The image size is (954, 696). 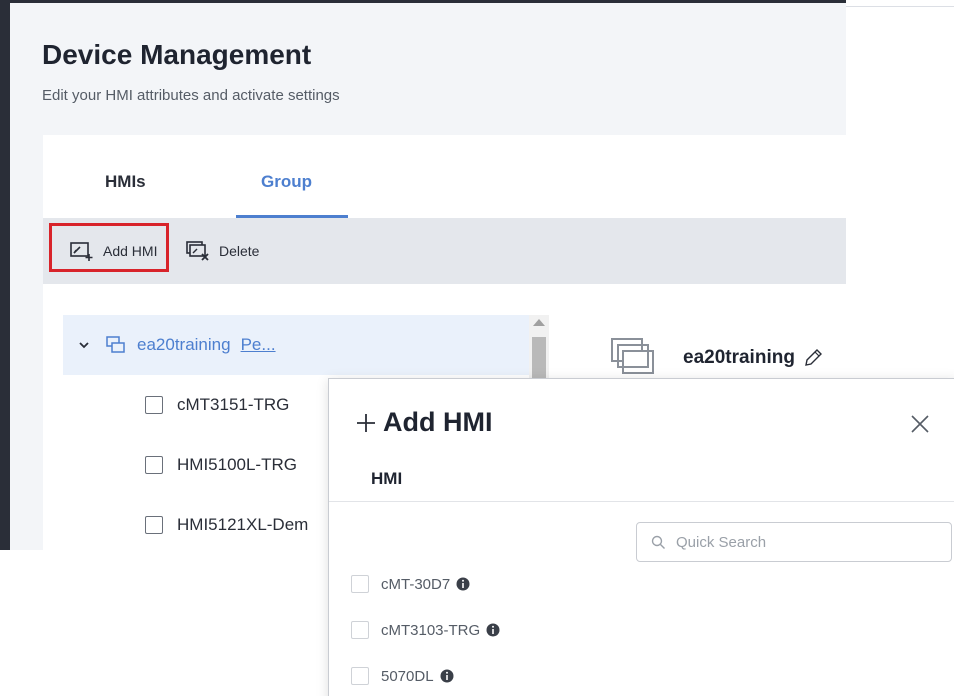 I want to click on dialog-list-item: cMT3103-TRG, so click(x=425, y=630).